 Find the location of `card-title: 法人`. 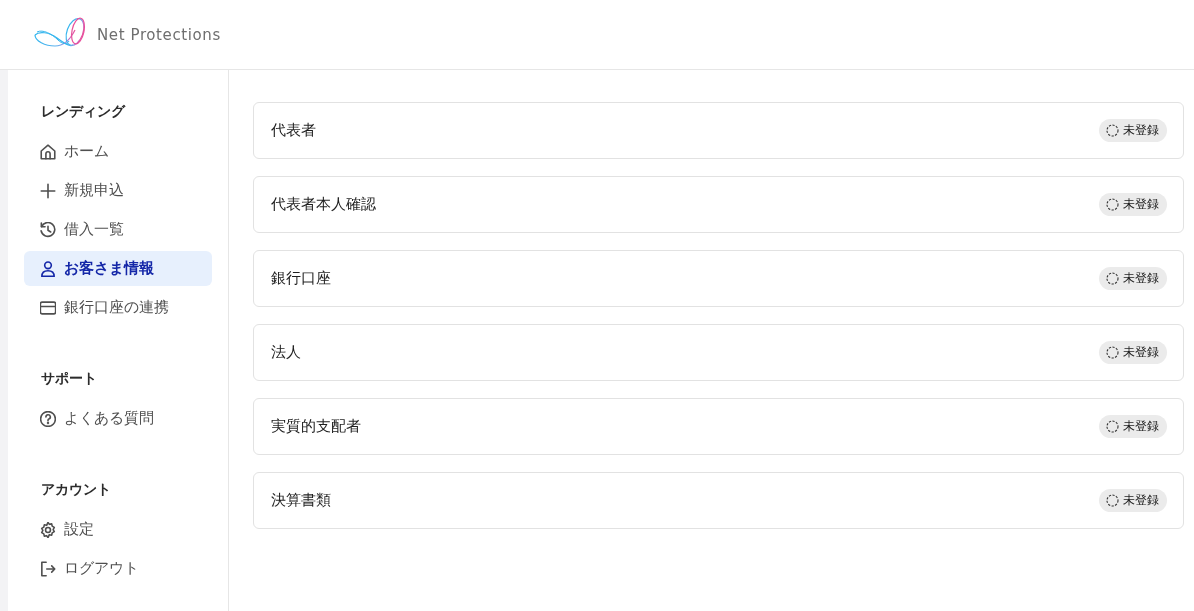

card-title: 法人 is located at coordinates (286, 352).